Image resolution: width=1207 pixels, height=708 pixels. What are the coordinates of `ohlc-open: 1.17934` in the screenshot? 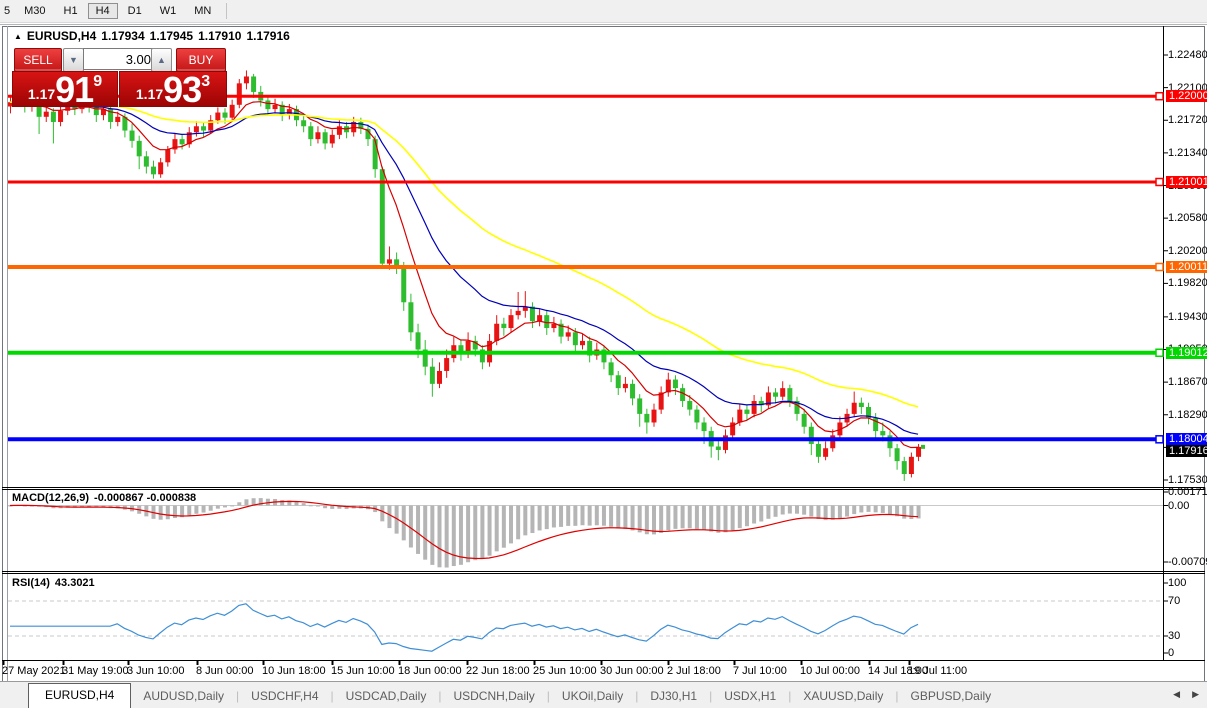 It's located at (123, 36).